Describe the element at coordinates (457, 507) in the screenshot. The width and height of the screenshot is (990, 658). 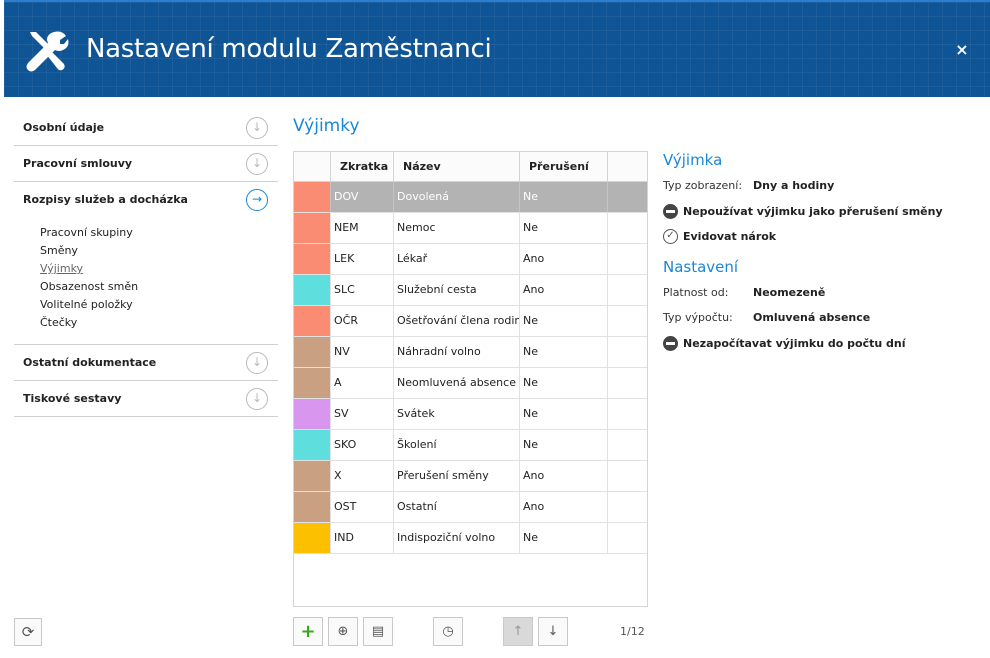
I see `cell-name: Ostatní` at that location.